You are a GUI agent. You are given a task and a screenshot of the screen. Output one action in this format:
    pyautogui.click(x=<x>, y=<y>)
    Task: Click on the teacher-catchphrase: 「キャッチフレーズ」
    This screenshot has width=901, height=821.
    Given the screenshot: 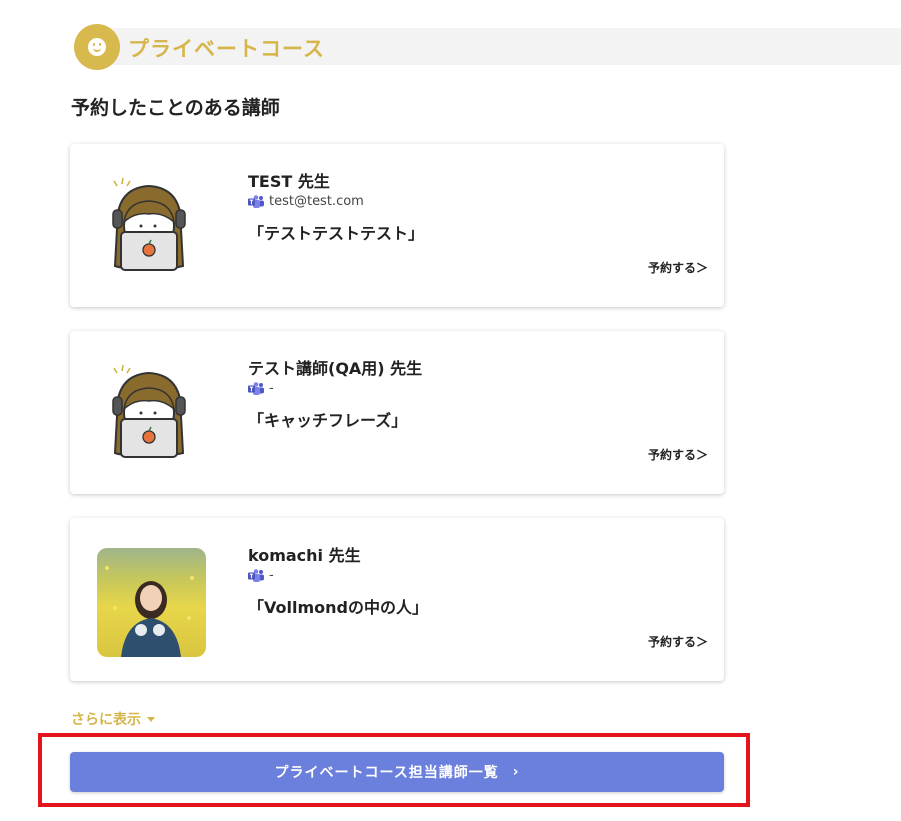 What is the action you would take?
    pyautogui.click(x=328, y=420)
    